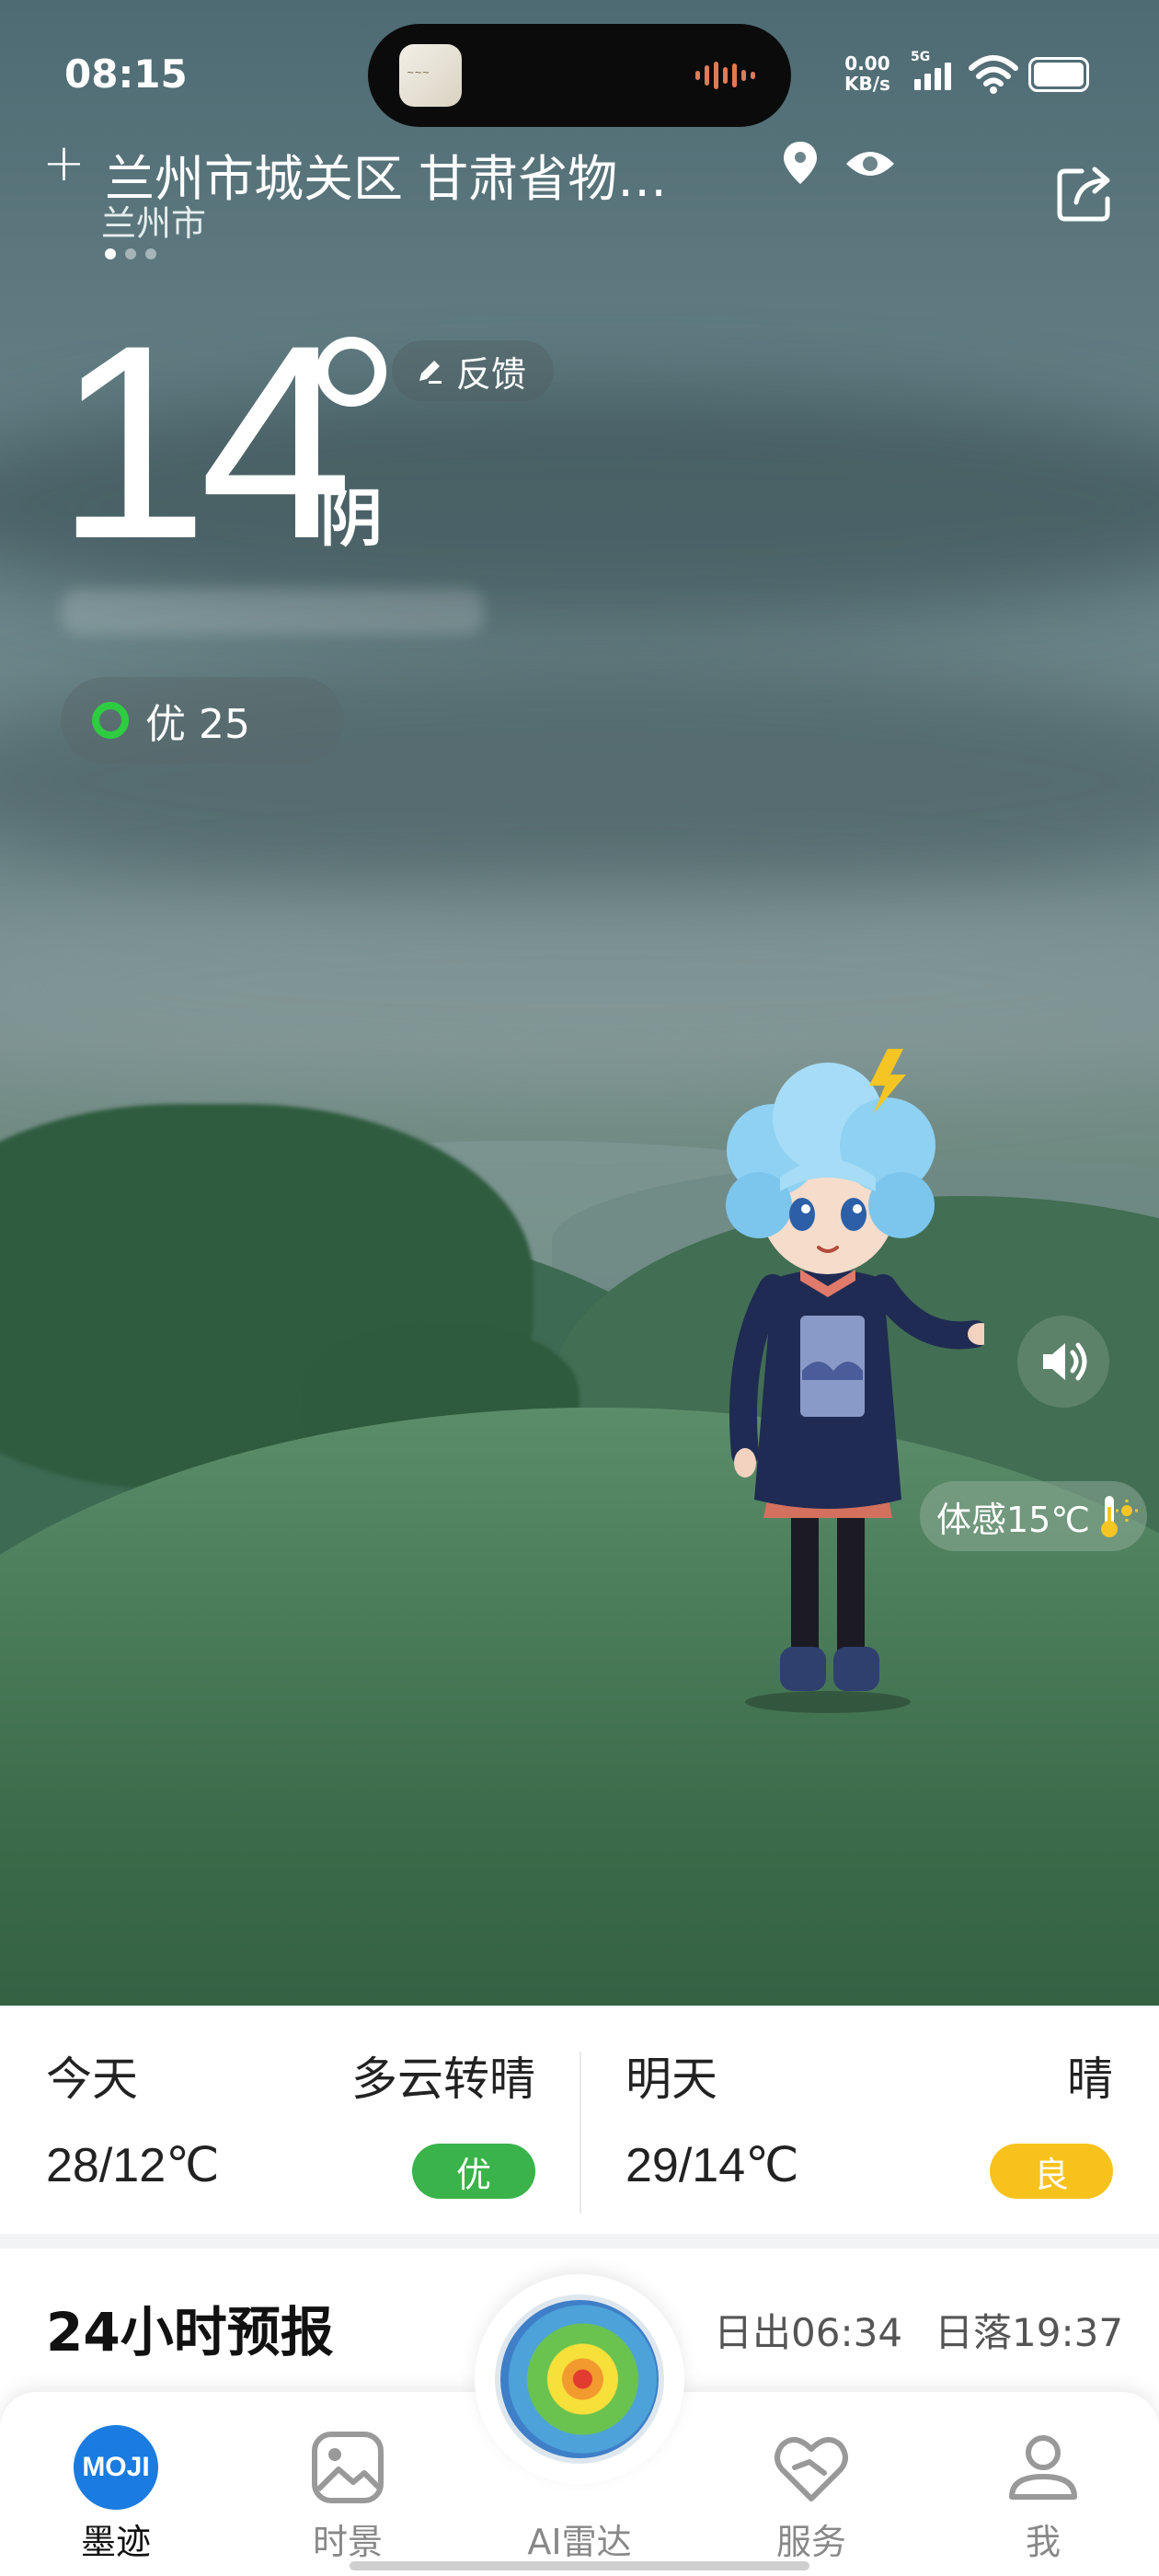 The height and width of the screenshot is (2576, 1159). What do you see at coordinates (579, 2565) in the screenshot?
I see `home-indicator` at bounding box center [579, 2565].